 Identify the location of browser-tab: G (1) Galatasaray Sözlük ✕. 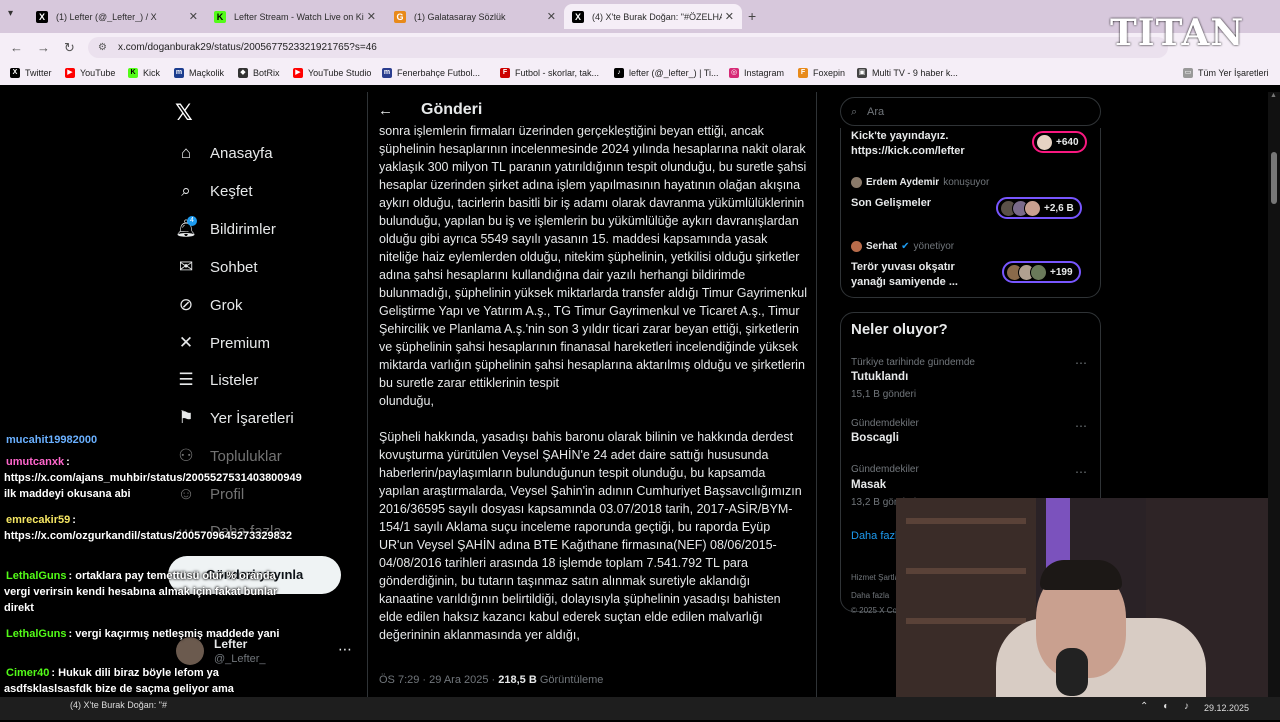
(475, 16).